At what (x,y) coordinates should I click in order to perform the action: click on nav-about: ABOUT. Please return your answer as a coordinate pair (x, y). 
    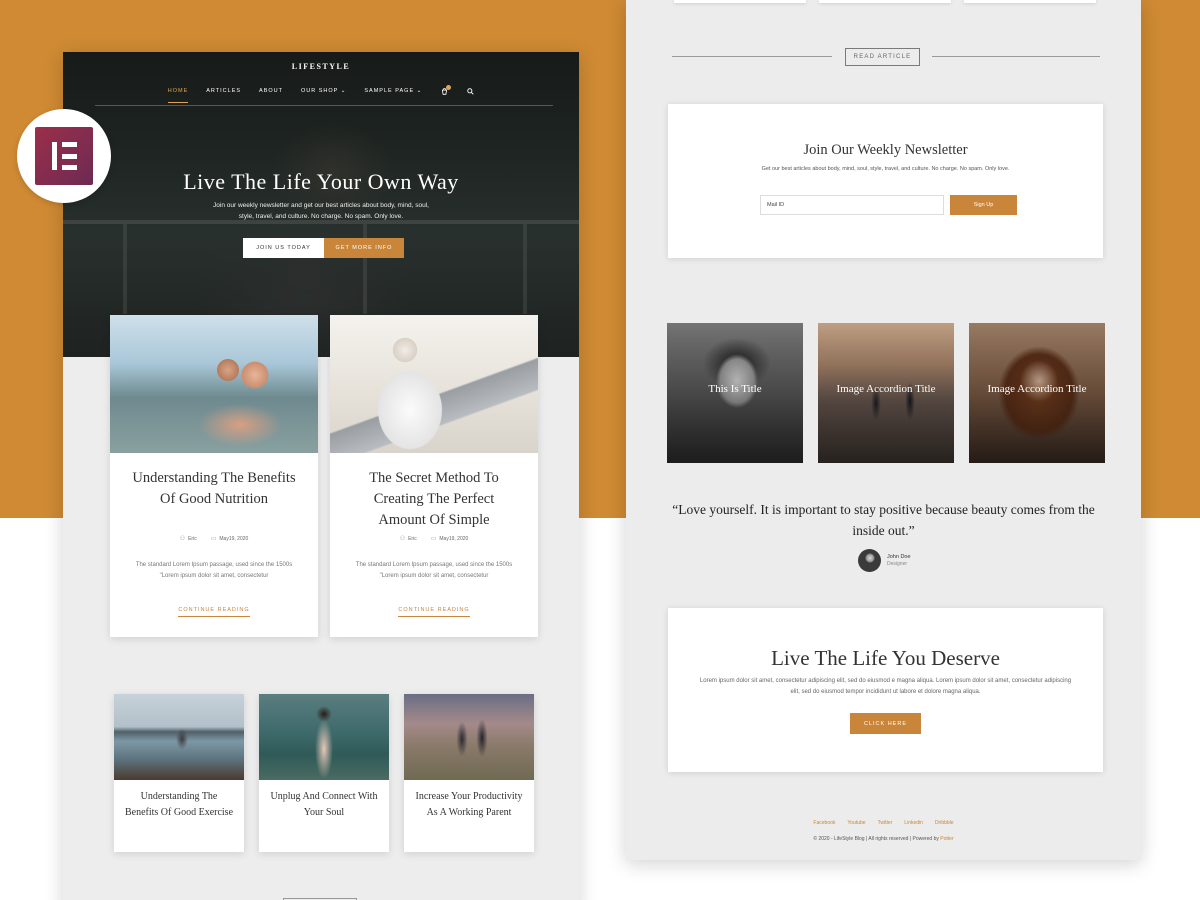
    Looking at the image, I should click on (271, 91).